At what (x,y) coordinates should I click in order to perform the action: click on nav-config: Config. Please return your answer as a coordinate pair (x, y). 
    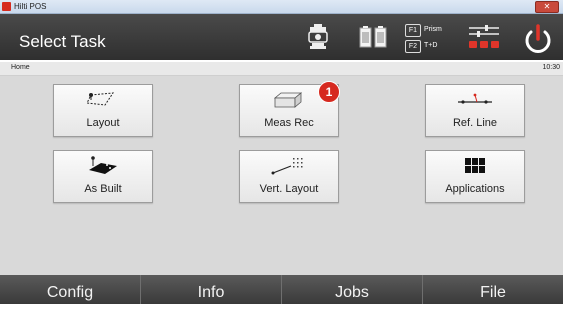
    Looking at the image, I should click on (70, 289).